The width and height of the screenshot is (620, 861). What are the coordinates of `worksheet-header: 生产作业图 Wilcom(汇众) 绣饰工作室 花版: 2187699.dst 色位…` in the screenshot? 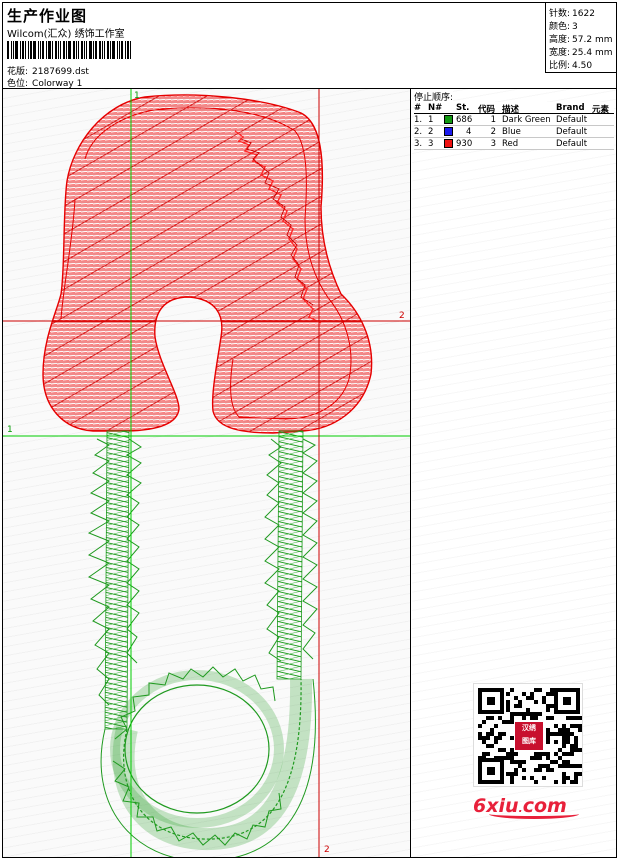 It's located at (309, 46).